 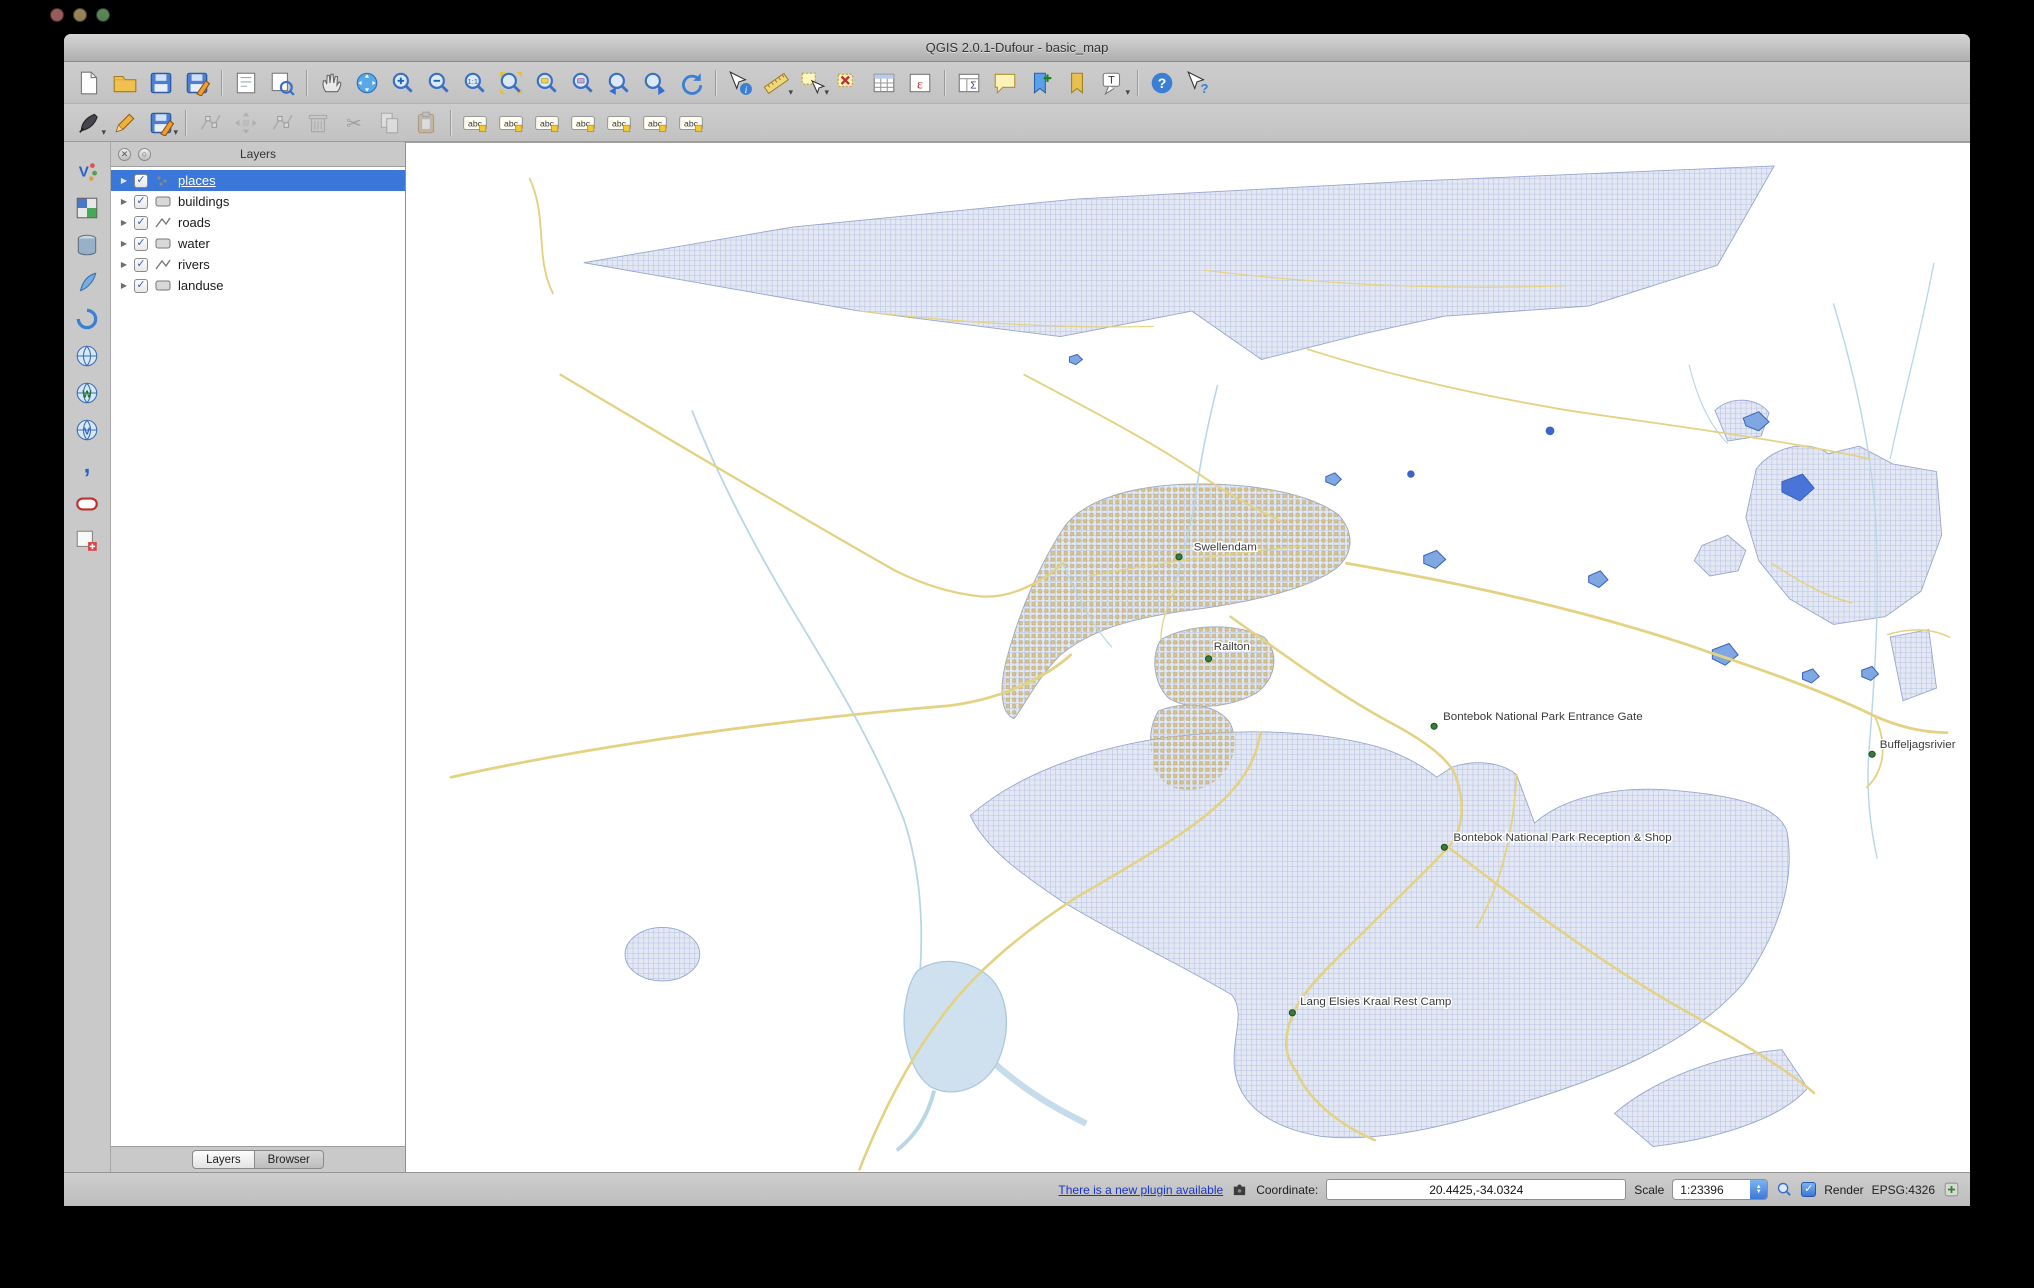 What do you see at coordinates (1041, 83) in the screenshot?
I see `new-bookmark-icon` at bounding box center [1041, 83].